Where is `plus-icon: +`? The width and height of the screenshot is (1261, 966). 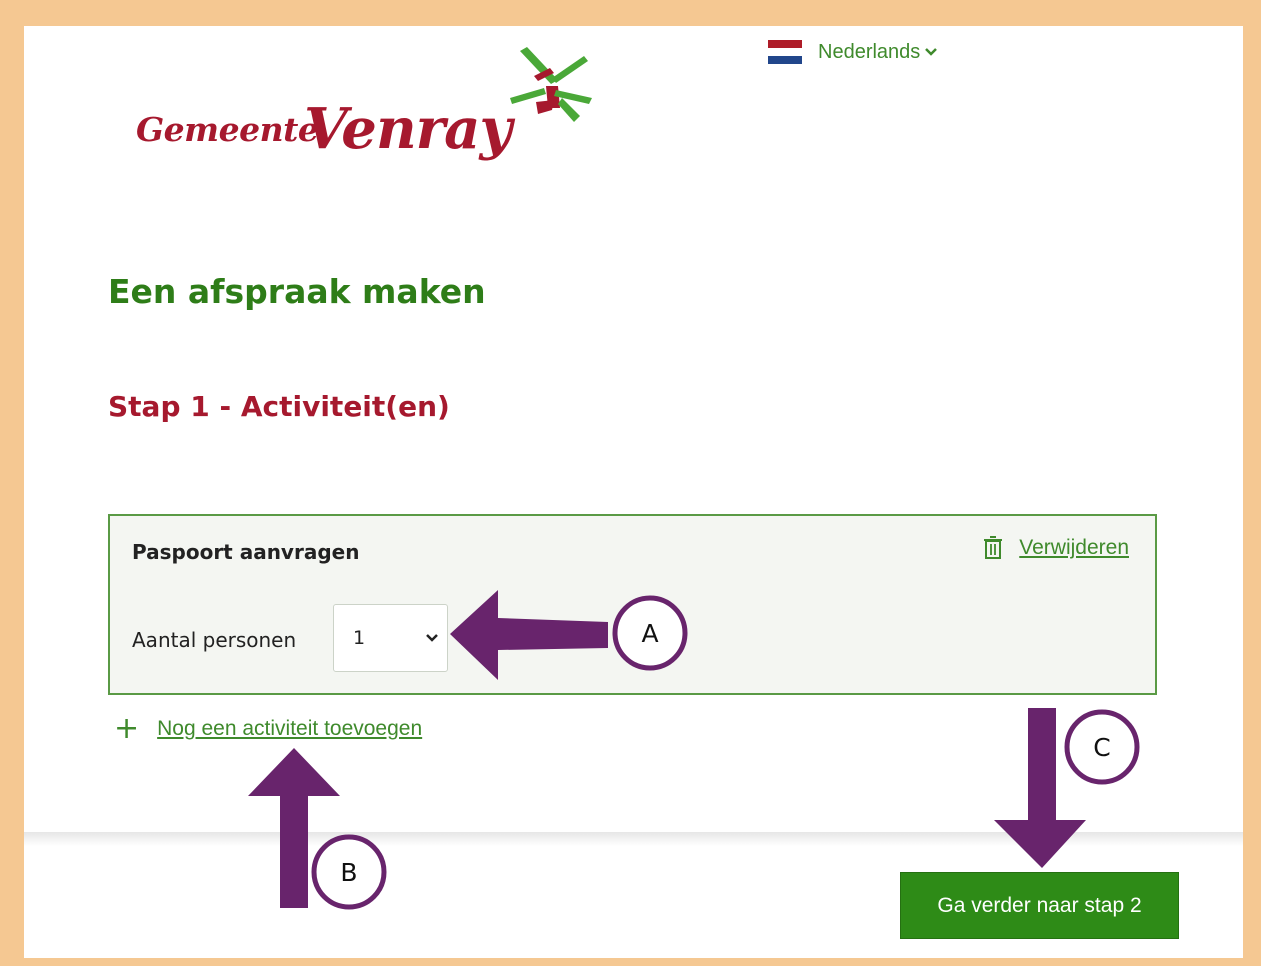
plus-icon: + is located at coordinates (127, 728).